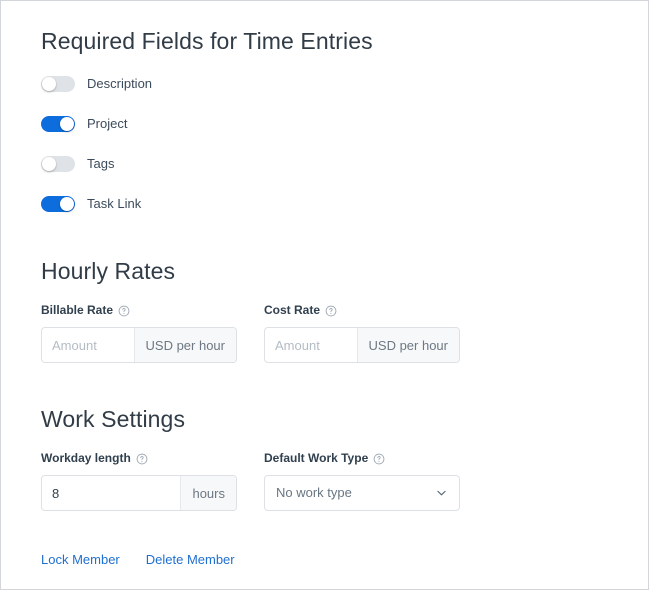 The width and height of the screenshot is (649, 590). I want to click on toggle-row-task-link: Task Link, so click(324, 204).